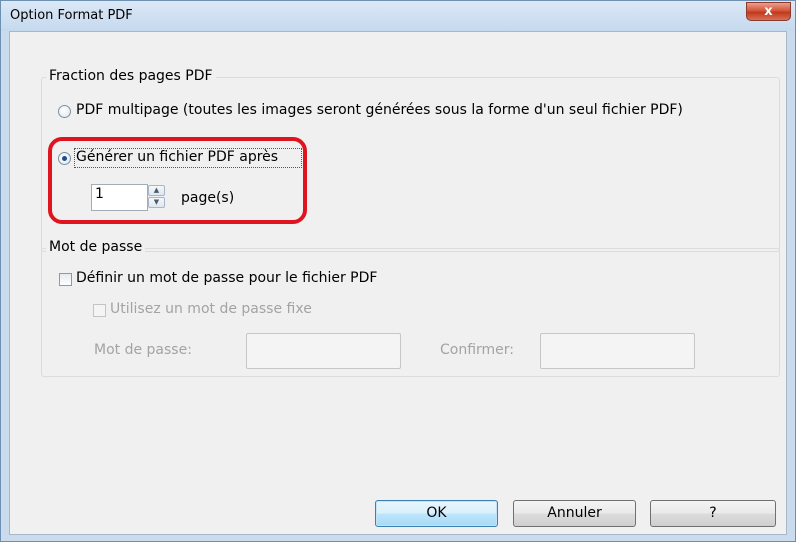 The width and height of the screenshot is (796, 542). What do you see at coordinates (211, 309) in the screenshot?
I see `fixed-password-label: Utilisez un mot de passe fixe` at bounding box center [211, 309].